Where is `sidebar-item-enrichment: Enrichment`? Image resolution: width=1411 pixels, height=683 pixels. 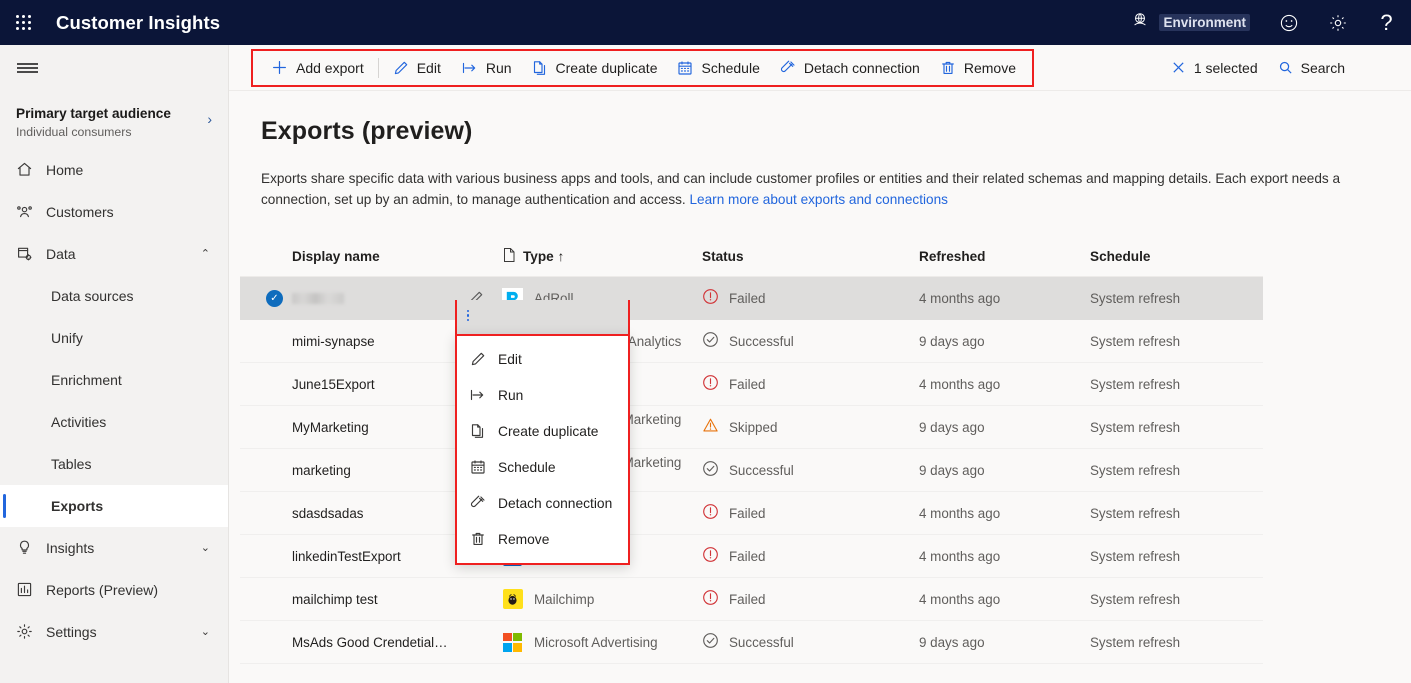 sidebar-item-enrichment: Enrichment is located at coordinates (114, 380).